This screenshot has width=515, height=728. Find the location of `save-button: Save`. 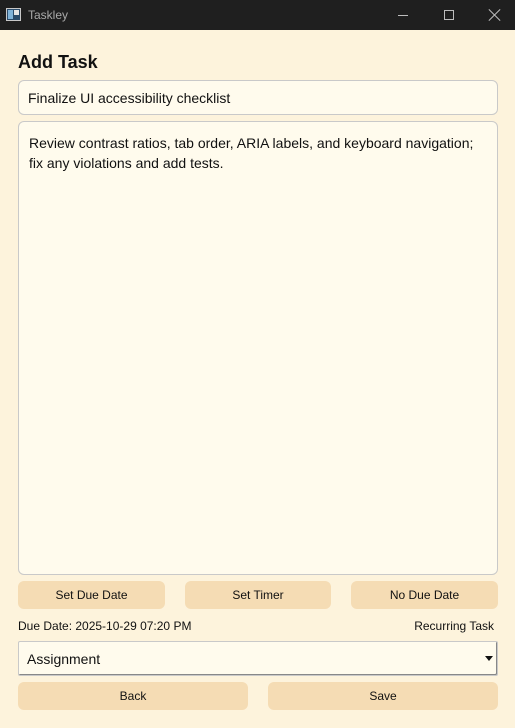

save-button: Save is located at coordinates (383, 696).